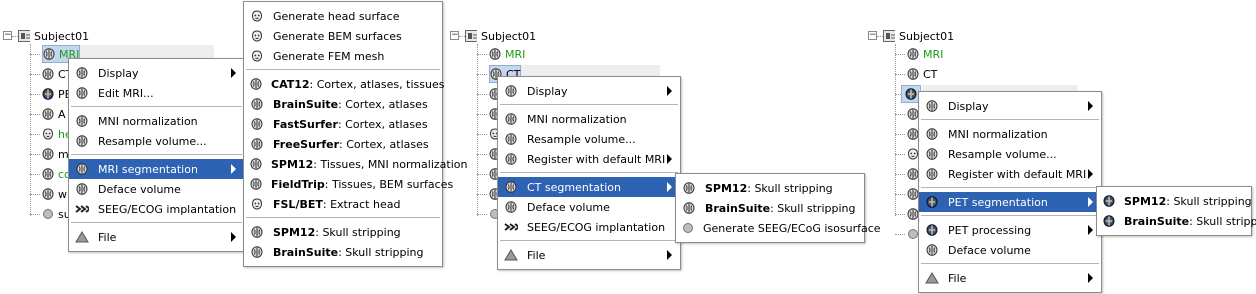 This screenshot has height=294, width=1256. What do you see at coordinates (257, 204) in the screenshot?
I see `head-icon` at bounding box center [257, 204].